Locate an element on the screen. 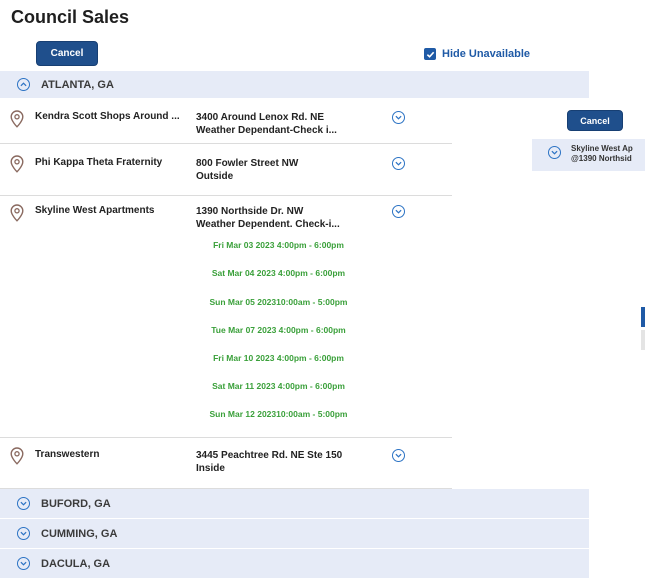 The image size is (645, 579). side-selection-line1: Skyline West Ap is located at coordinates (602, 148).